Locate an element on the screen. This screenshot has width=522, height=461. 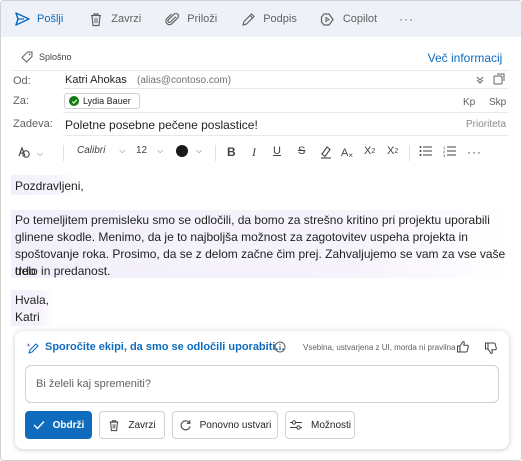
checkmark-icon is located at coordinates (39, 425).